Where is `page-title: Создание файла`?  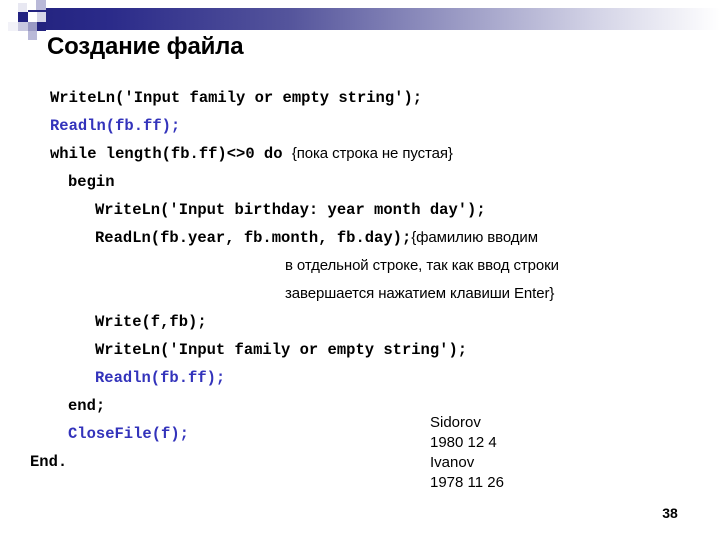 page-title: Создание файла is located at coordinates (145, 46).